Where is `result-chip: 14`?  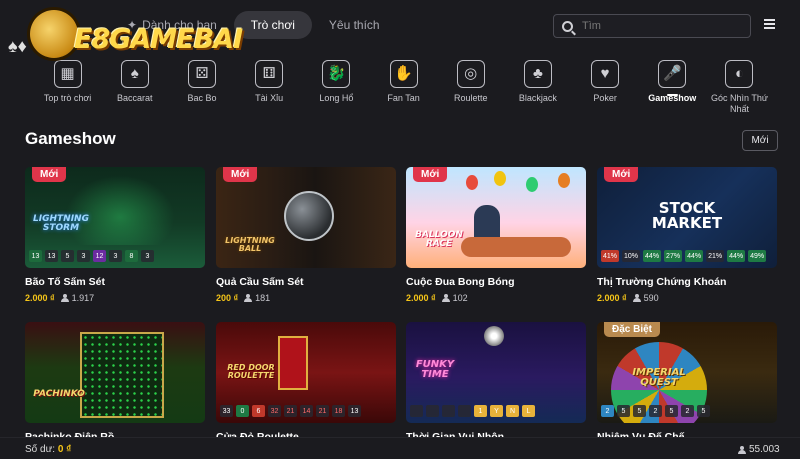
result-chip: 14 is located at coordinates (306, 411).